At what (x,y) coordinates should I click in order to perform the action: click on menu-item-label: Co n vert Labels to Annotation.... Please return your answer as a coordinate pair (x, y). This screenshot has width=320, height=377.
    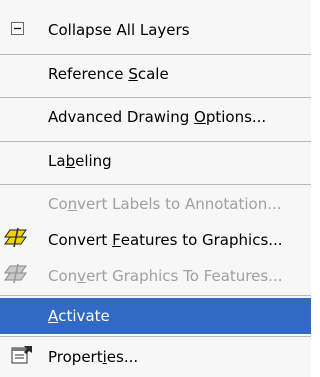
    Looking at the image, I should click on (165, 204).